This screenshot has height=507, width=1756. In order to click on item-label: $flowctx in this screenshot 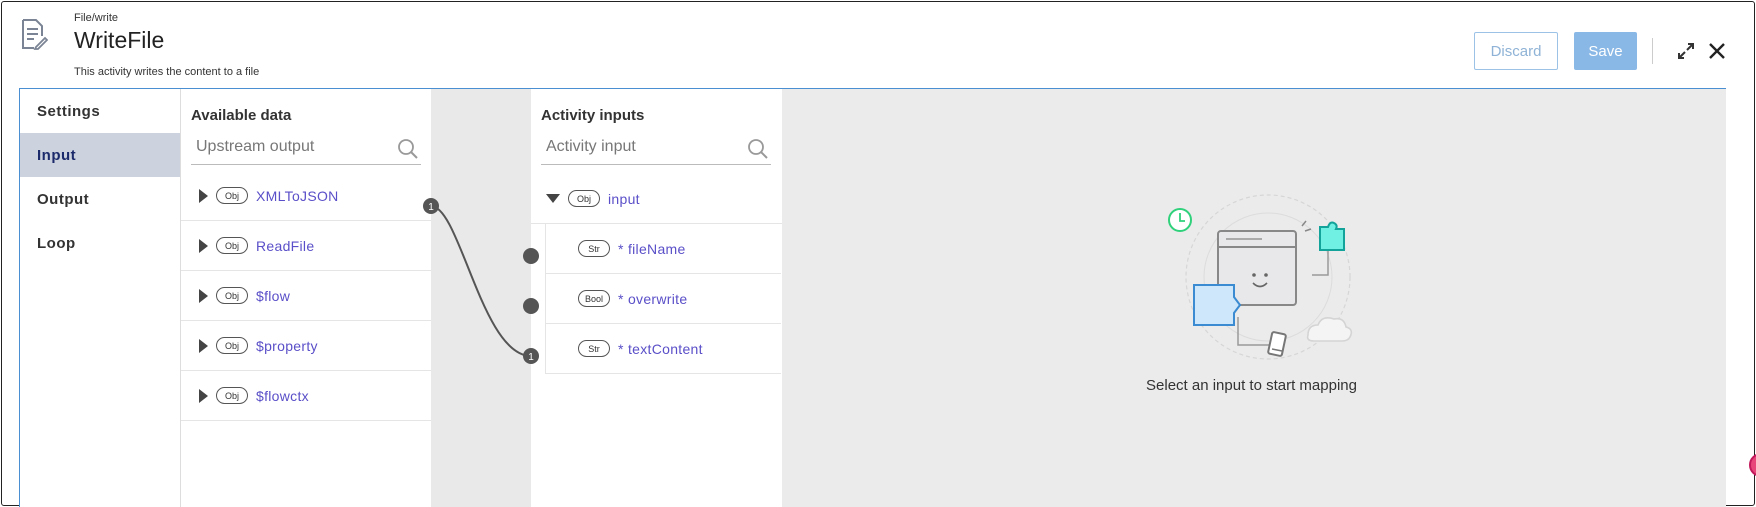, I will do `click(282, 396)`.